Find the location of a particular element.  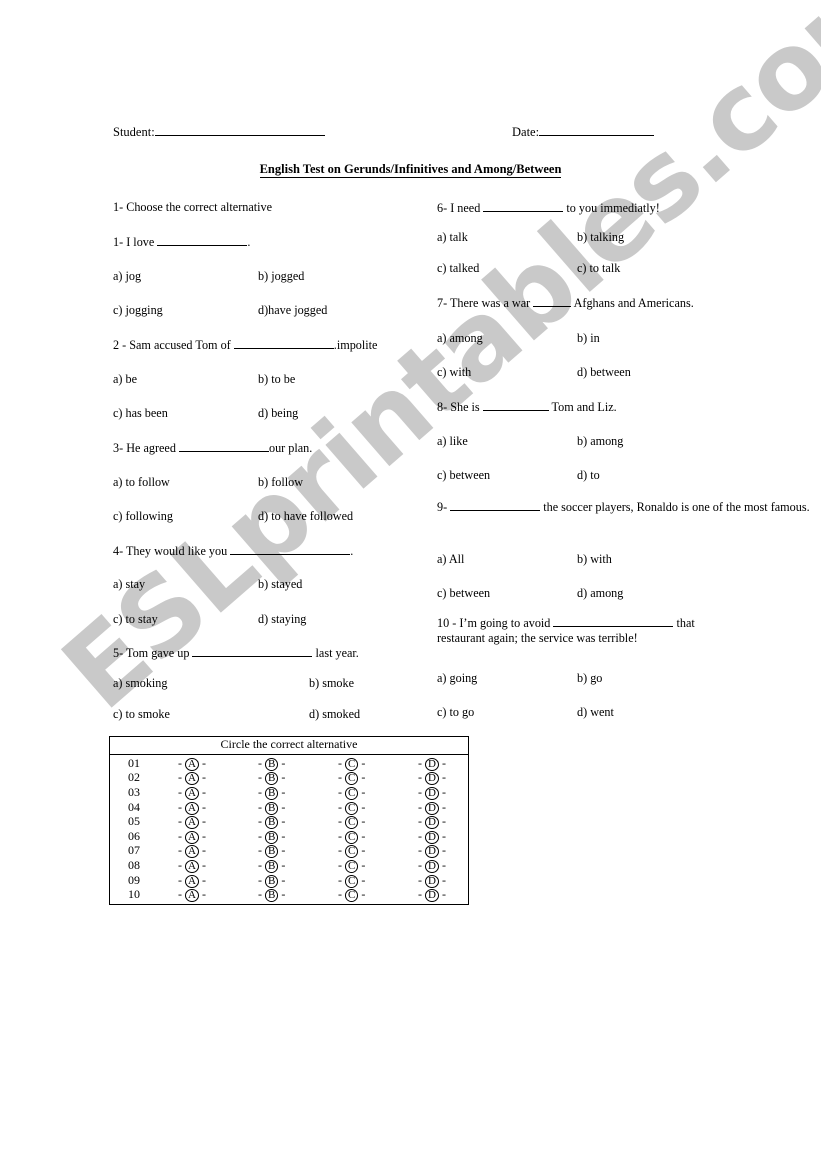

option-choice: a) be is located at coordinates (125, 379).